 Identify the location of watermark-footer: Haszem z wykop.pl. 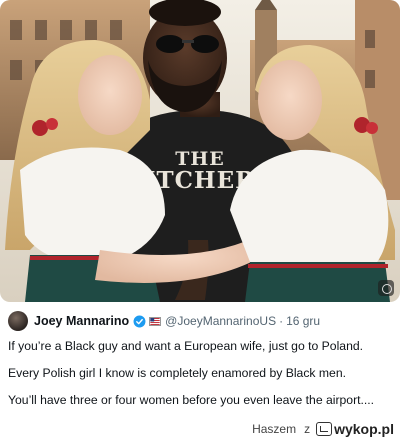
(200, 429).